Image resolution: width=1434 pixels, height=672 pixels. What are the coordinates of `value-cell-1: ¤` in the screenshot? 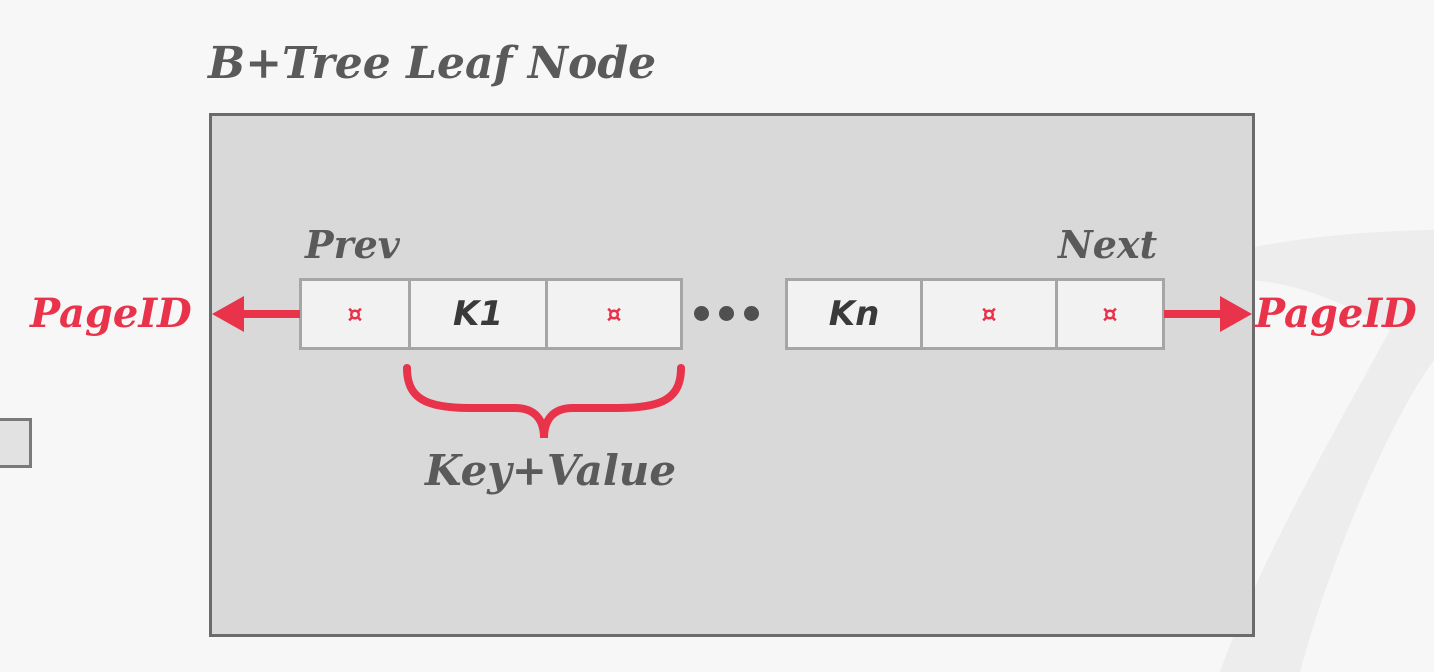 It's located at (614, 314).